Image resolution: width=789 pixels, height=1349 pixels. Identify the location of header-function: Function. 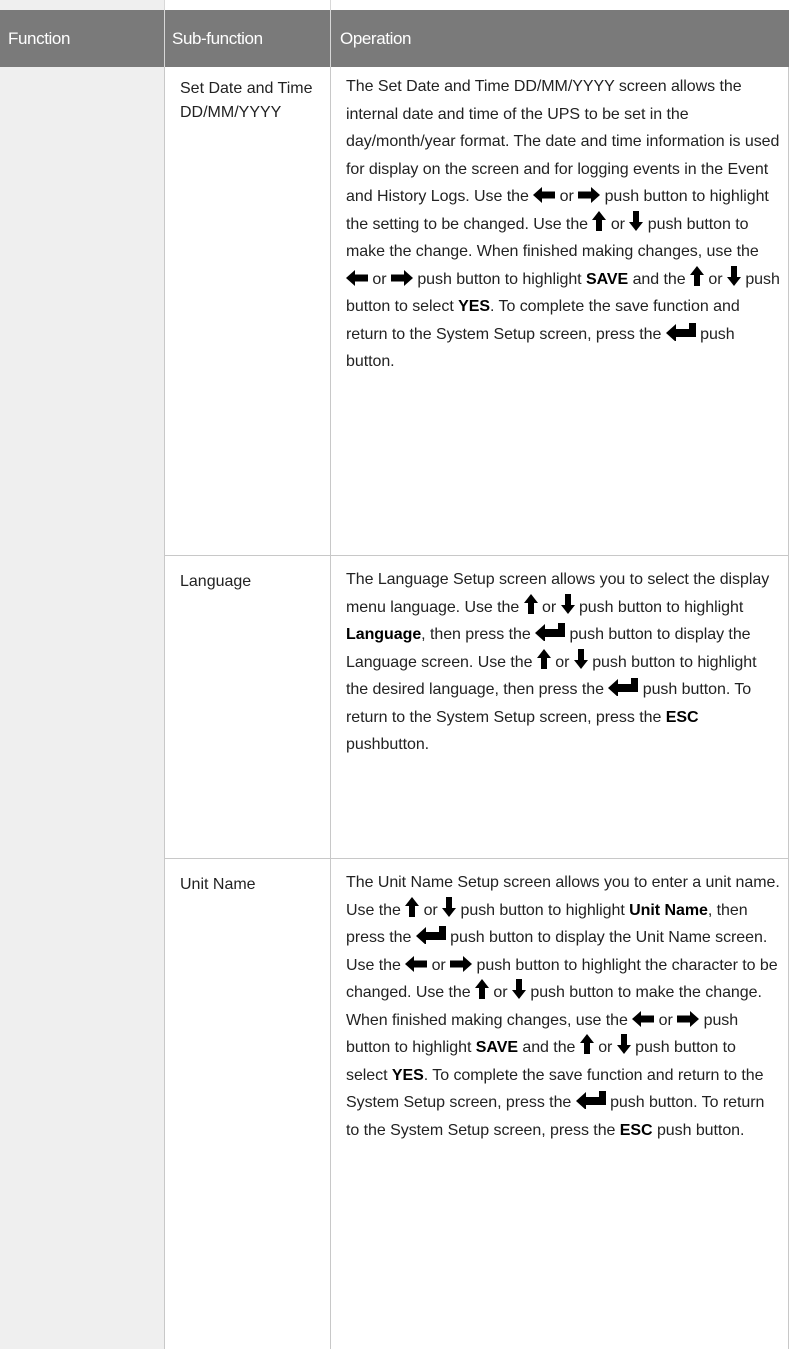
(39, 38).